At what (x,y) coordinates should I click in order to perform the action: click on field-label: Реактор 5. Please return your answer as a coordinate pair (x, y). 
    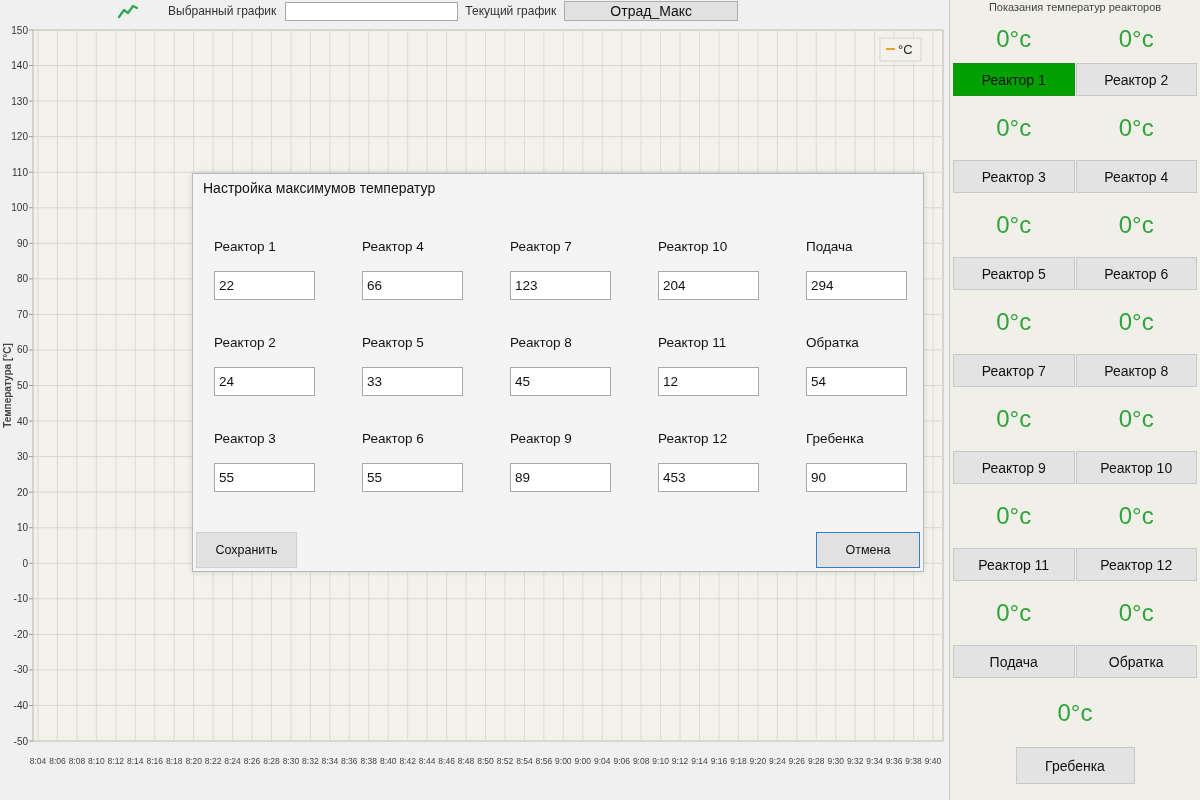
    Looking at the image, I should click on (393, 343).